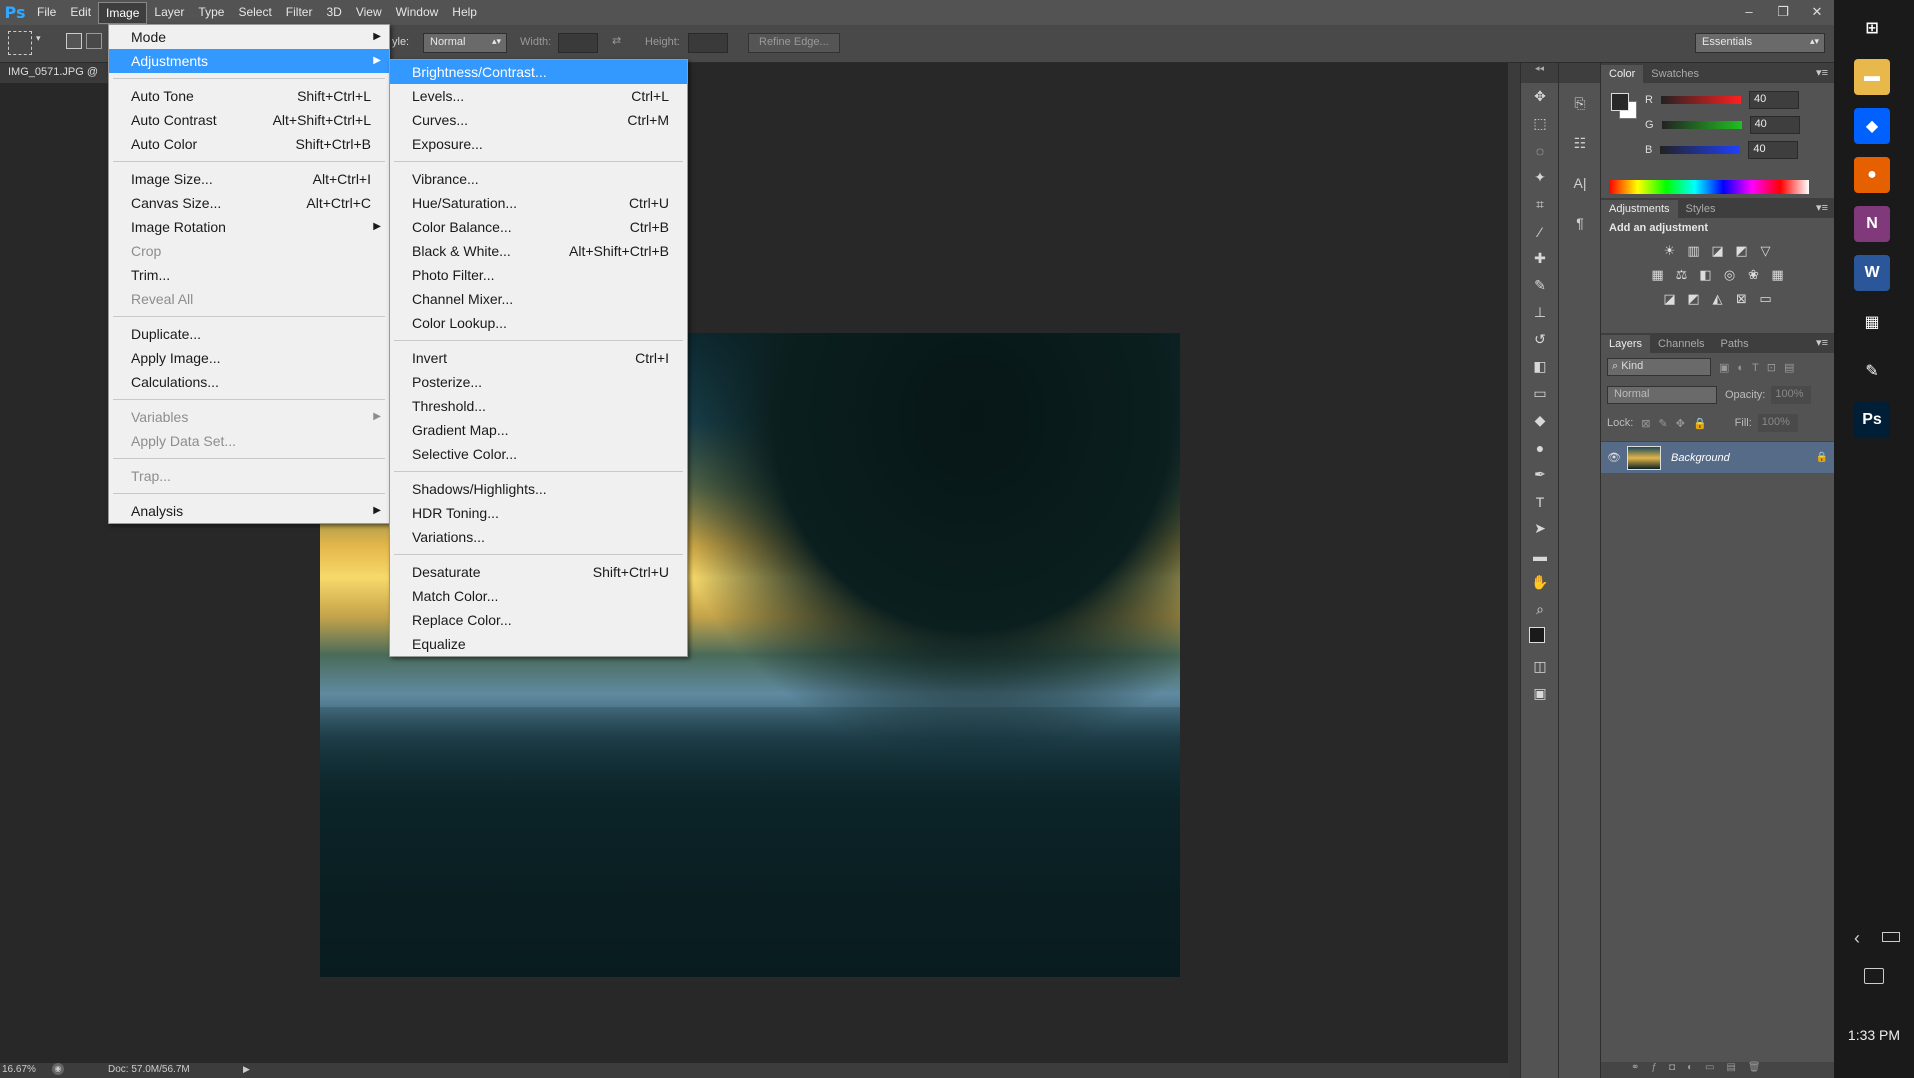 Image resolution: width=1914 pixels, height=1078 pixels. Describe the element at coordinates (249, 179) in the screenshot. I see `menu-item-image-size: Image Size... Alt+Ctrl+I` at that location.